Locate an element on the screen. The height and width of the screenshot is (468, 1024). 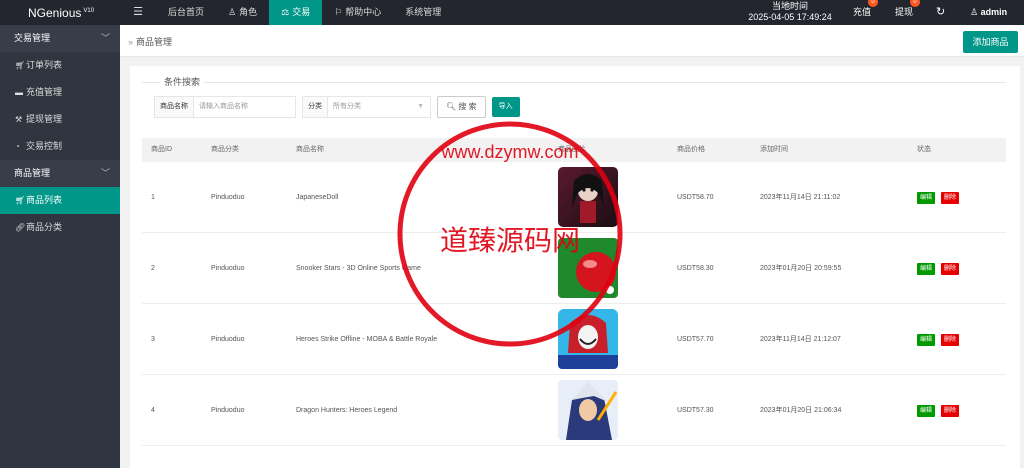
sidebar-item-trade-control: ◔ 交易控制 is located at coordinates (60, 146).